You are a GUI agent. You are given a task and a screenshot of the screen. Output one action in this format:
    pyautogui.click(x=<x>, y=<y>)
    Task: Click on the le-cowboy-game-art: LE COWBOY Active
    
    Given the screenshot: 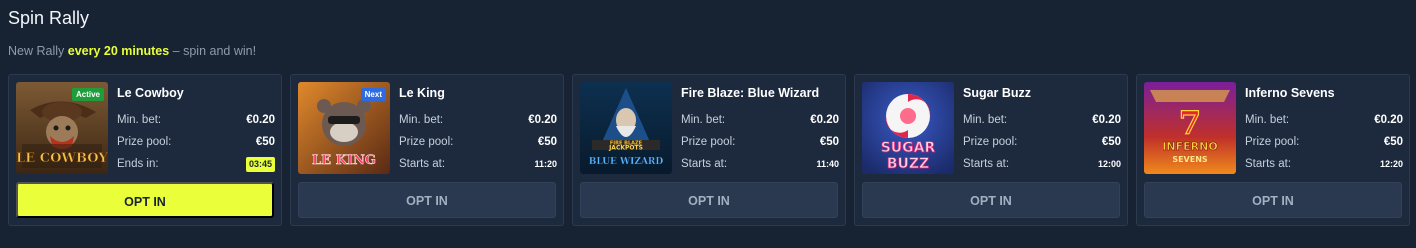 What is the action you would take?
    pyautogui.click(x=62, y=128)
    